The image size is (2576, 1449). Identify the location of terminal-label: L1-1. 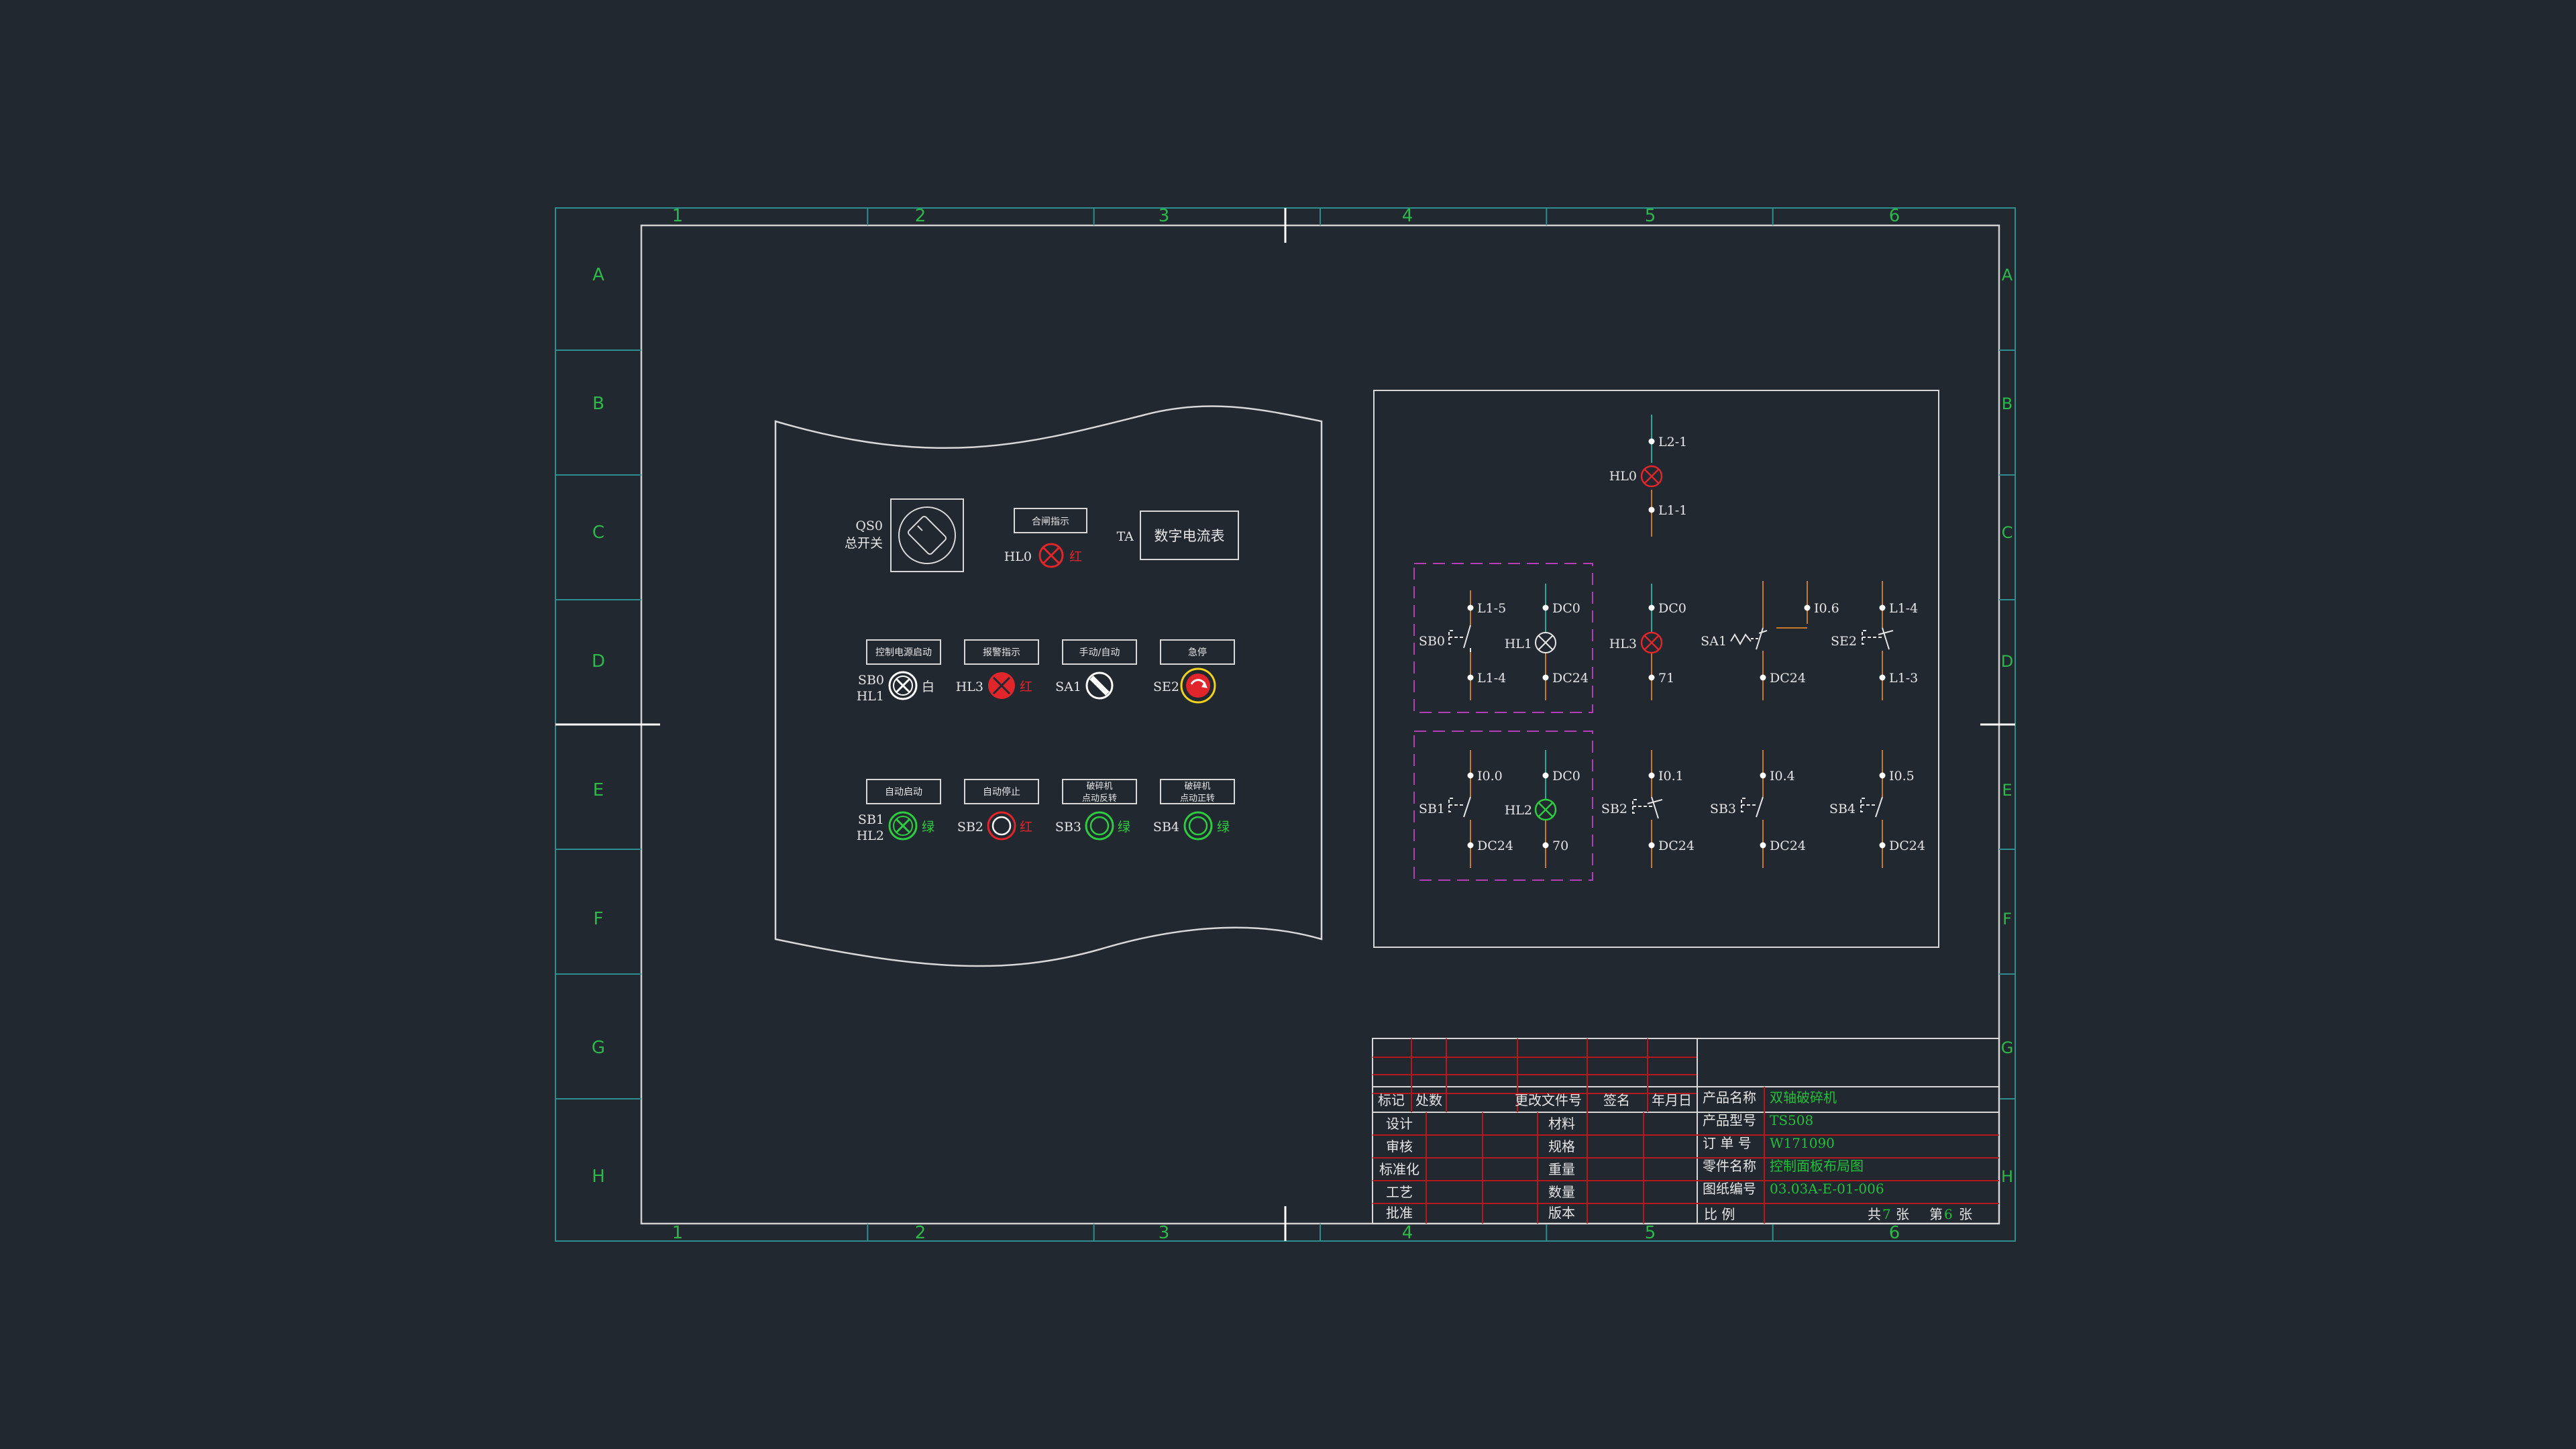
(1672, 510).